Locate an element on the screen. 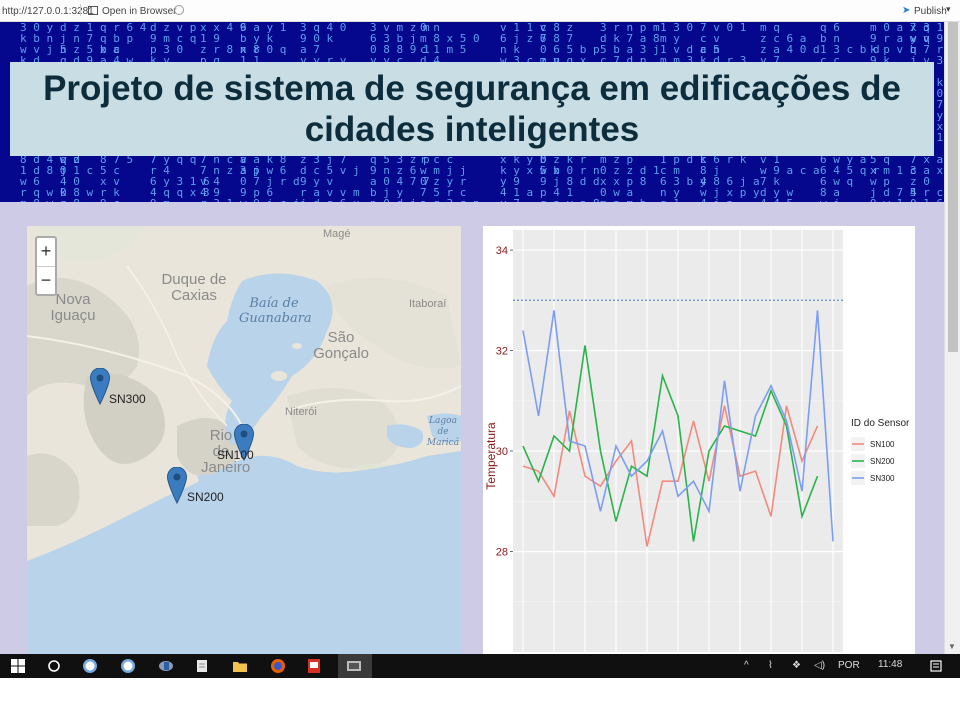 The height and width of the screenshot is (720, 960). y-axis-label: Temperatura is located at coordinates (491, 456).